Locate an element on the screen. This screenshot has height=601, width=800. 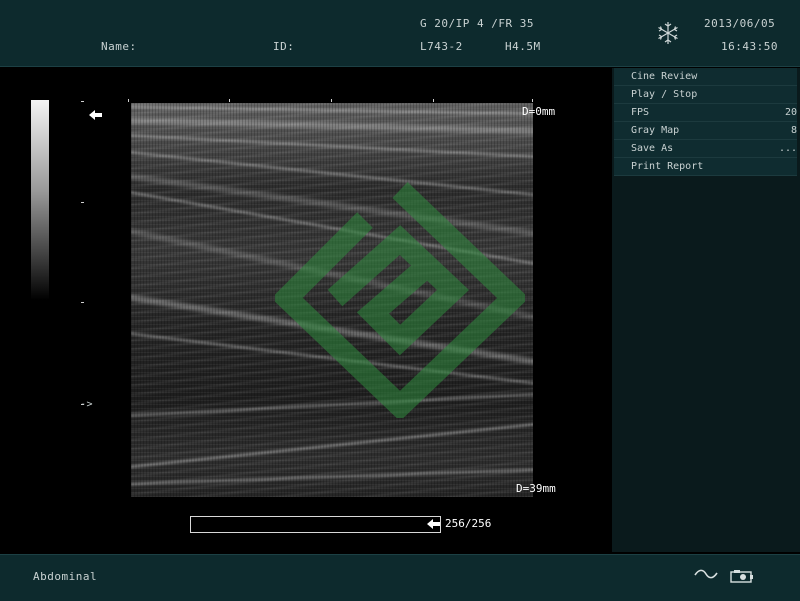
patient-id-label: ID: is located at coordinates (284, 46).